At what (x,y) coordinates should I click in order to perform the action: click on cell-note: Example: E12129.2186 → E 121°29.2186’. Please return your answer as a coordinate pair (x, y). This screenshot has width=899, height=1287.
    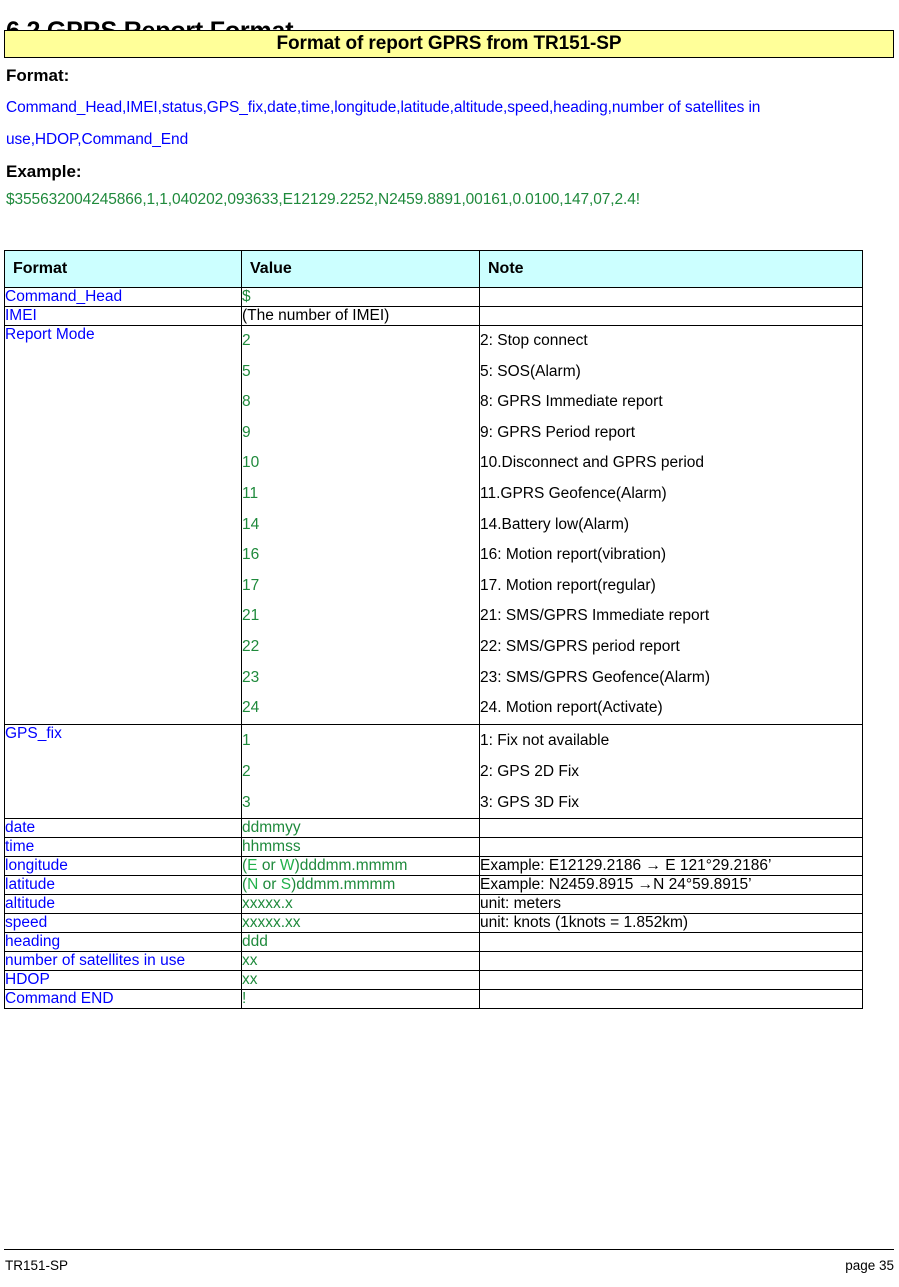
    Looking at the image, I should click on (671, 865).